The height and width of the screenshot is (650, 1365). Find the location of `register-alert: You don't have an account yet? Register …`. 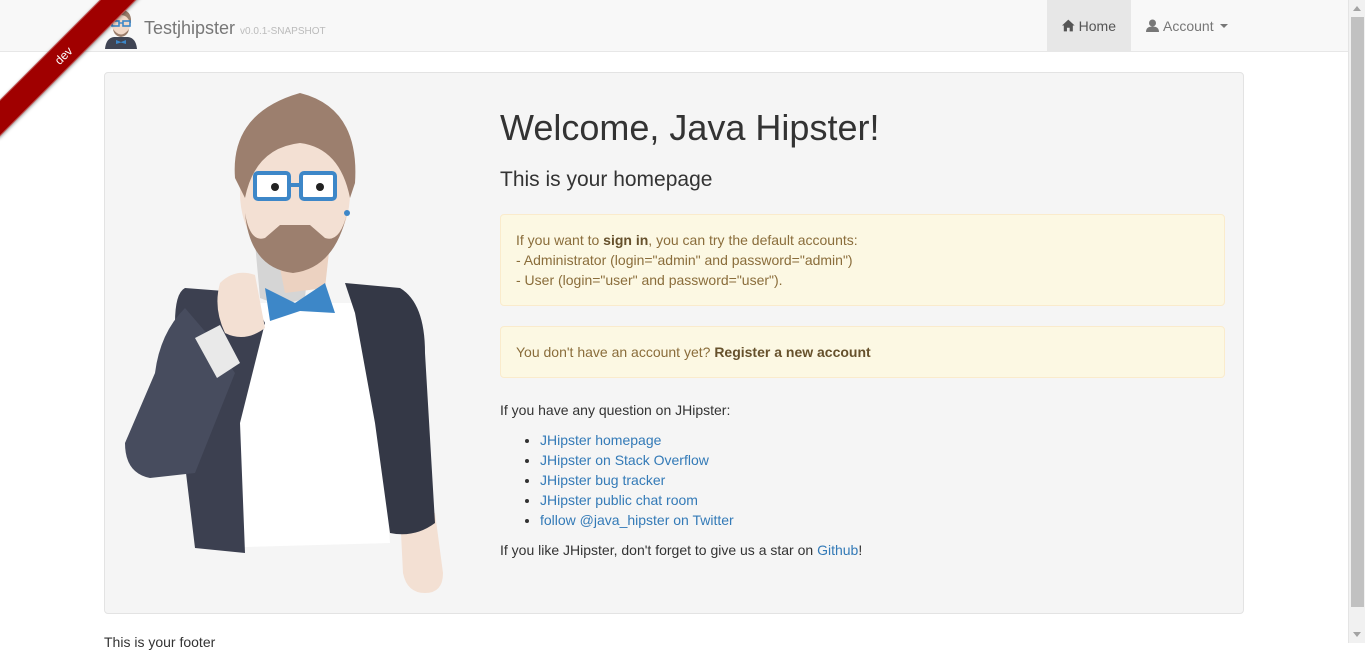

register-alert: You don't have an account yet? Register … is located at coordinates (862, 351).